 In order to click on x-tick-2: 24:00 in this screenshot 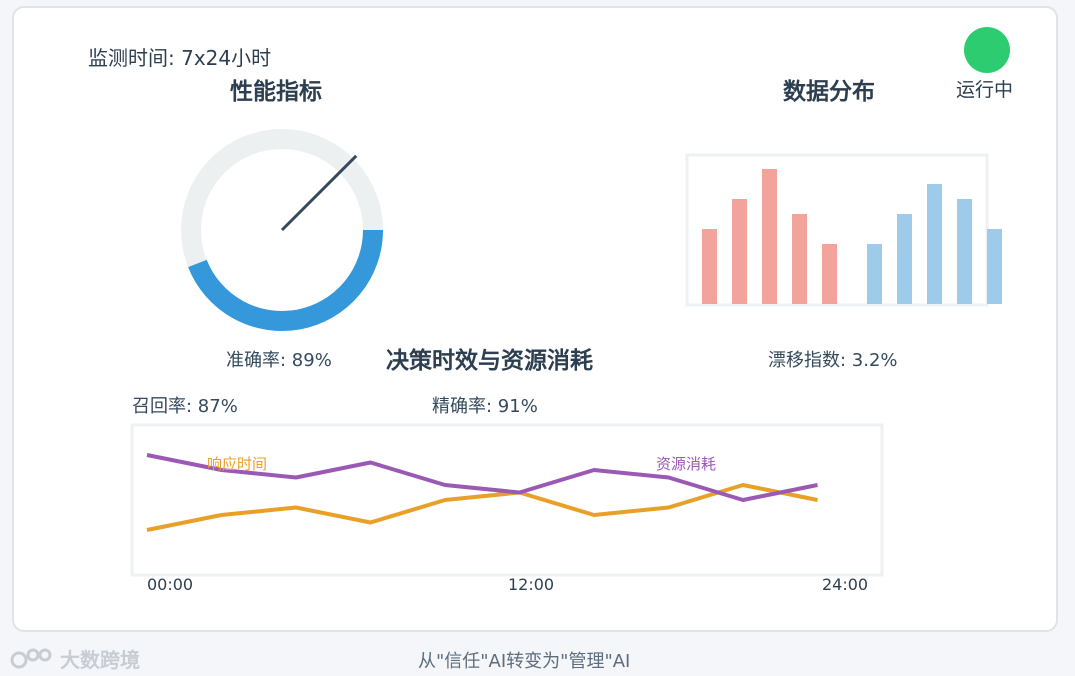, I will do `click(845, 584)`.